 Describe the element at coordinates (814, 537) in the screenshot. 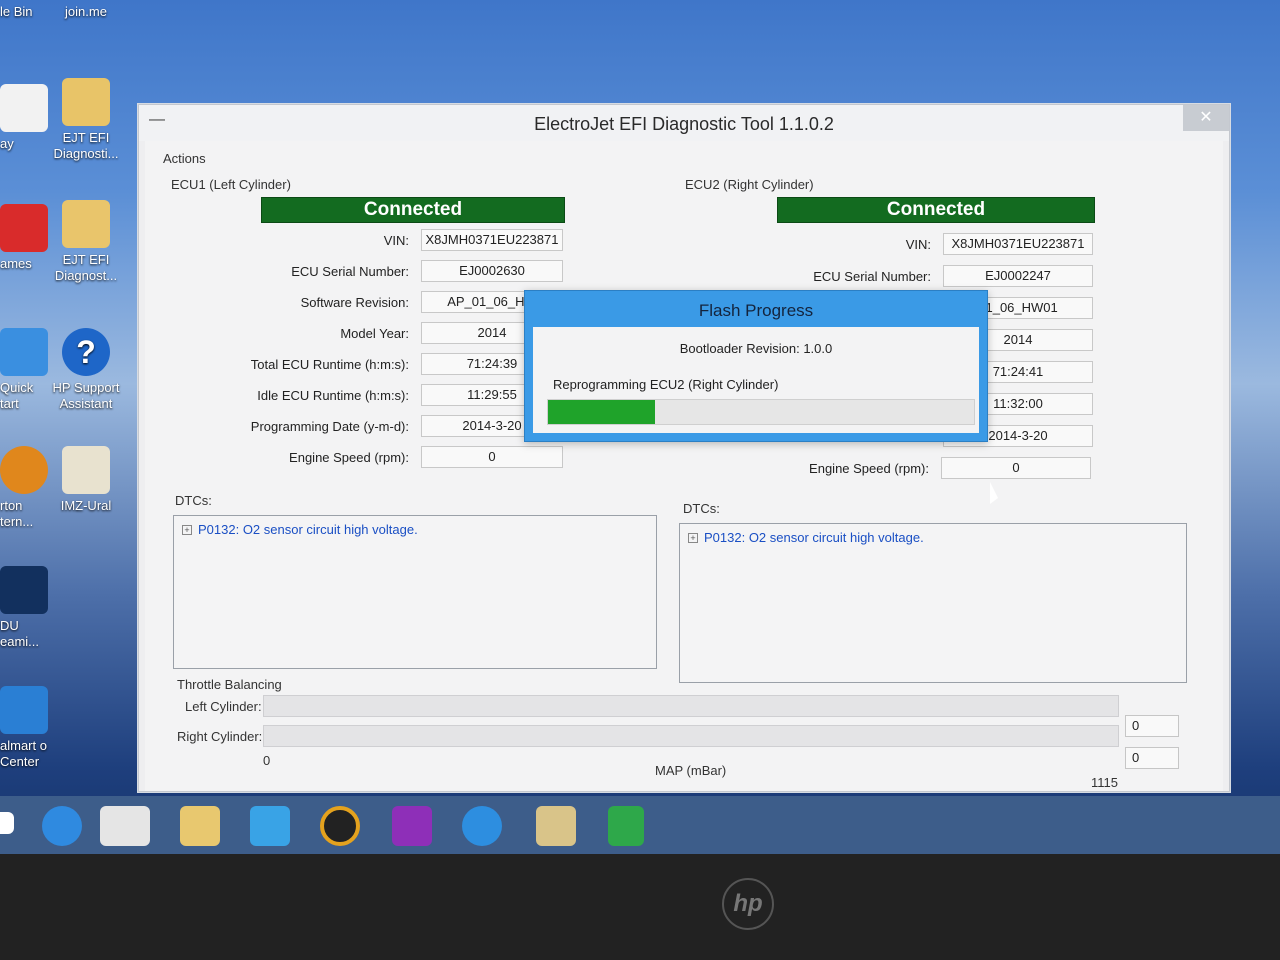

I see `ecu2-dtc-text: P0132: O2 sensor circuit high voltage.` at that location.